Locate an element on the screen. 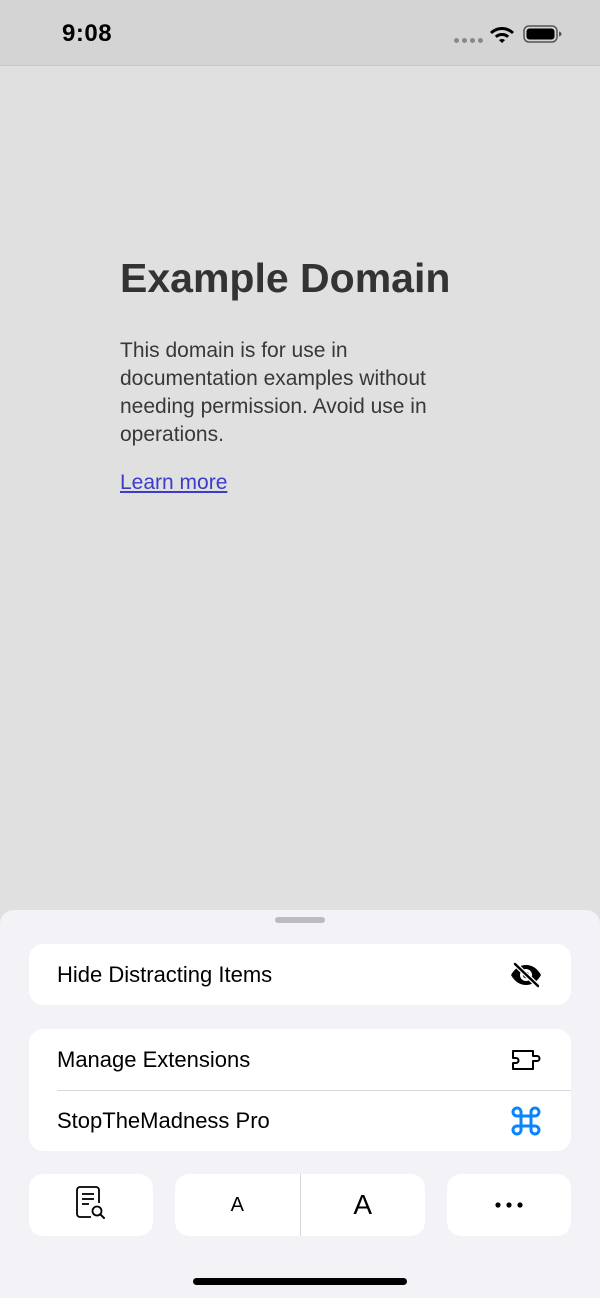 The image size is (600, 1298). hide-distracting-group: Hide Distracting Items is located at coordinates (300, 974).